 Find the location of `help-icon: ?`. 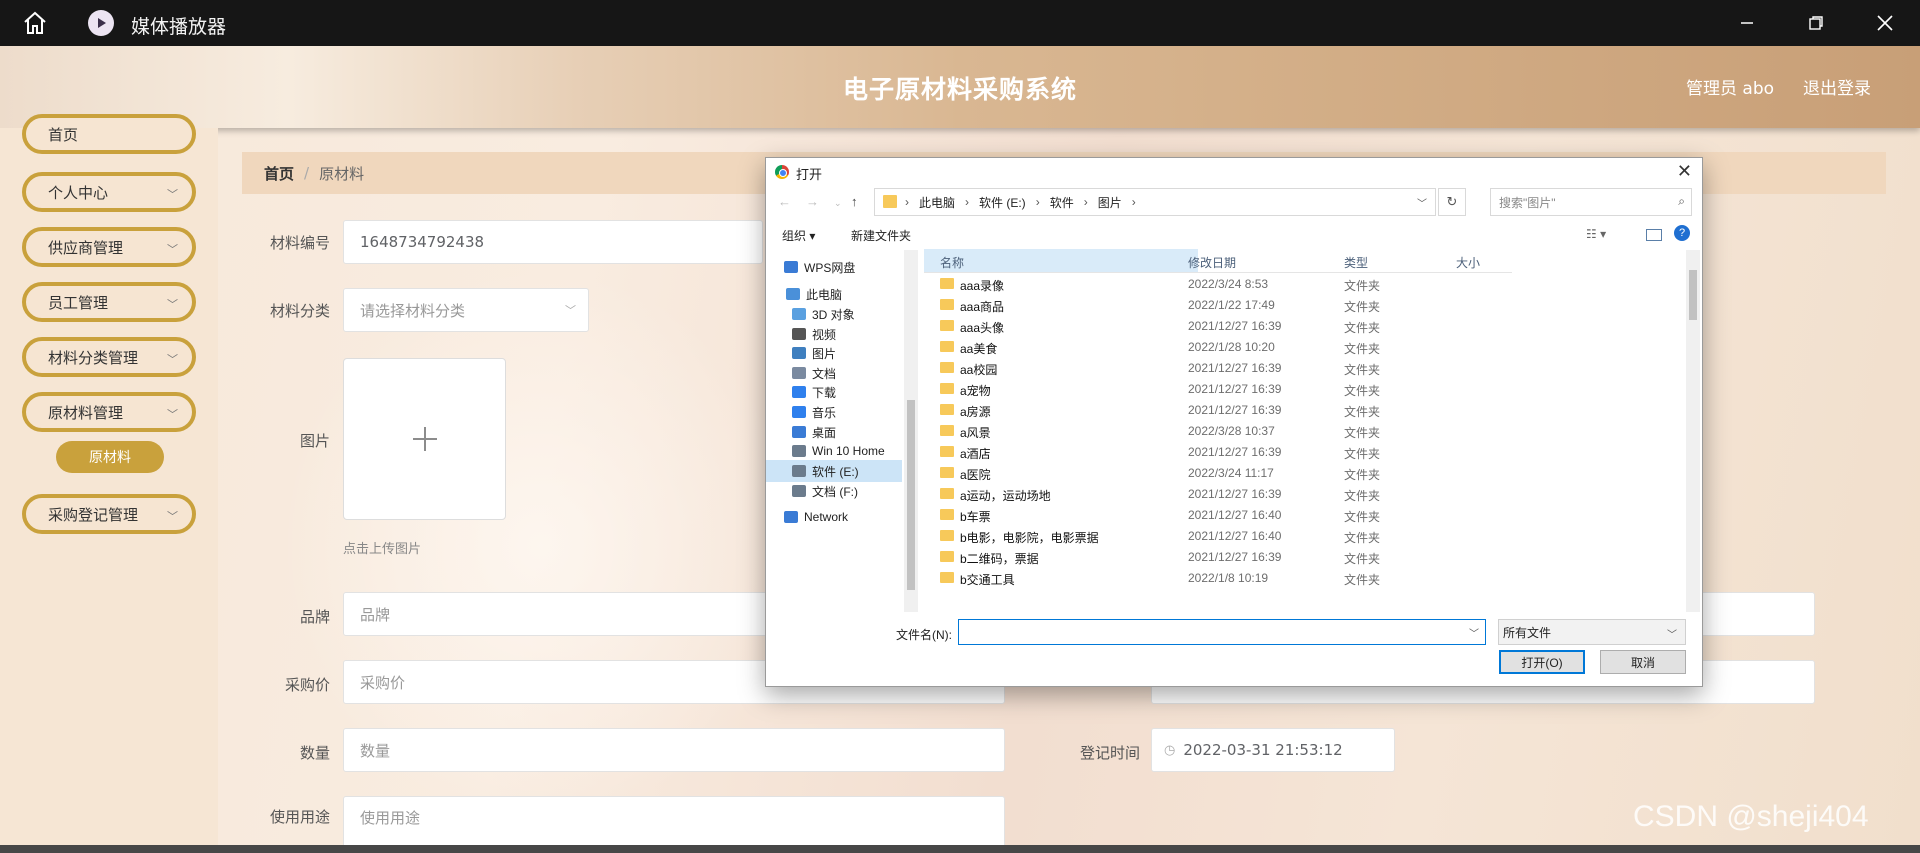

help-icon: ? is located at coordinates (1682, 233).